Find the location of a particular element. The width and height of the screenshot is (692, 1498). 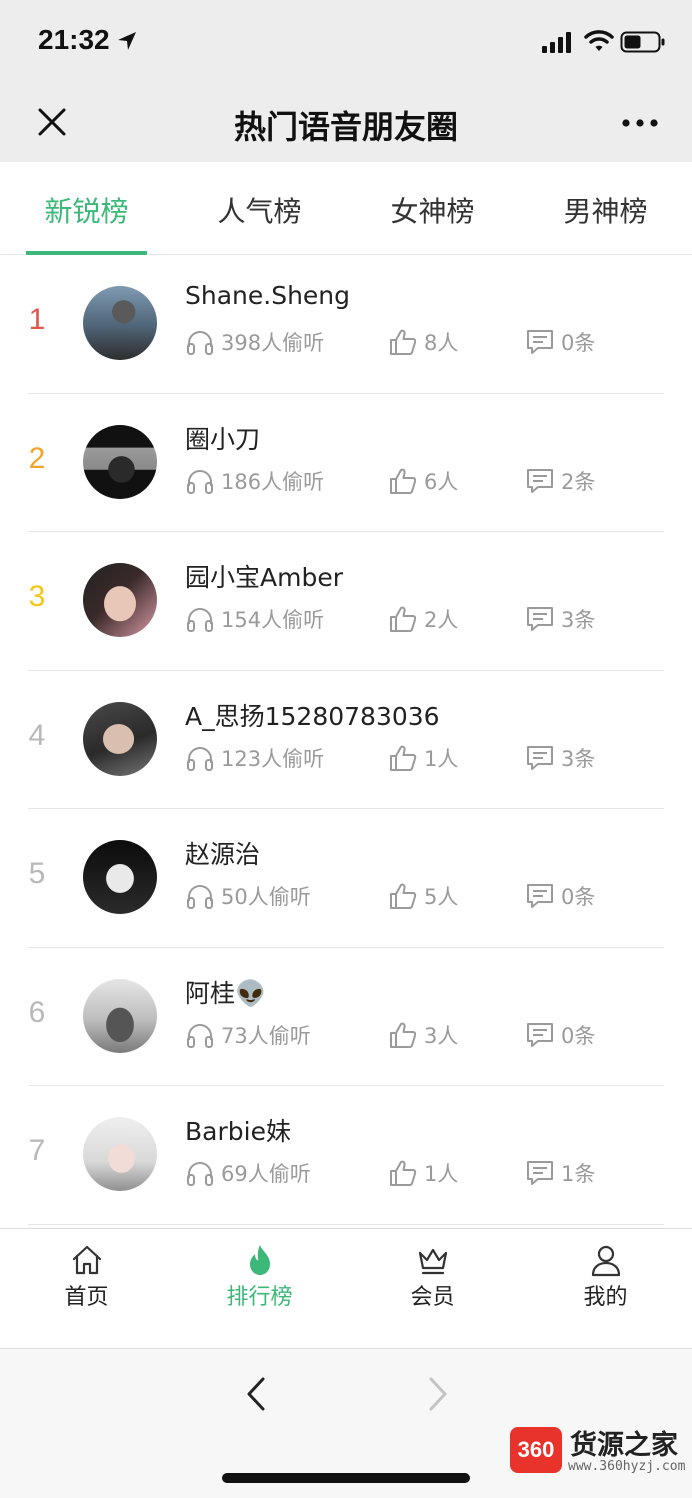

stats: 50人偷听 5人 0条 is located at coordinates (425, 897).